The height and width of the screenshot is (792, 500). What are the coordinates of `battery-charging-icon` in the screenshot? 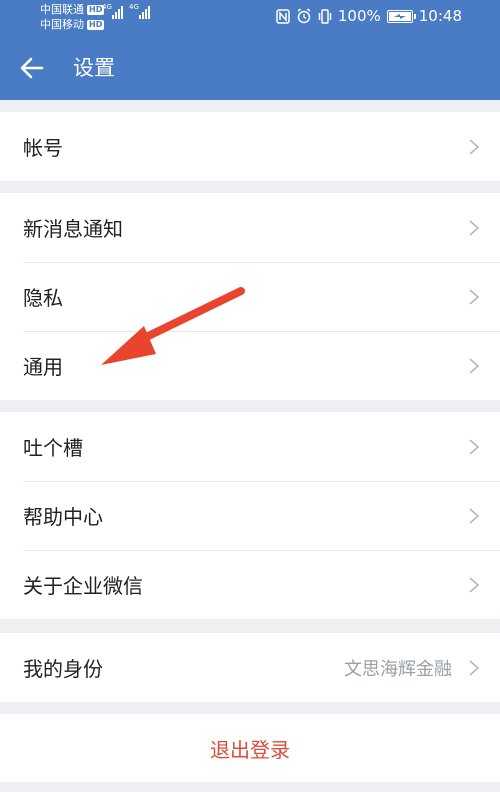 It's located at (401, 16).